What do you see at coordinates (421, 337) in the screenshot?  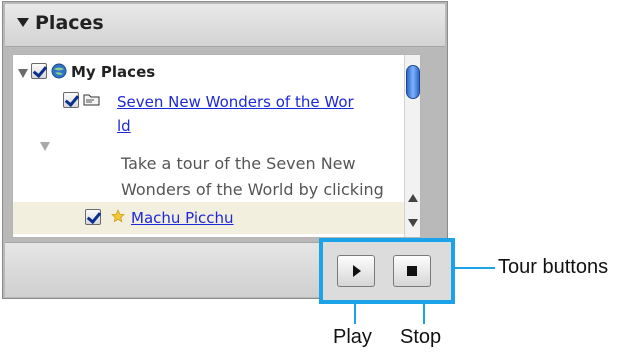 I see `stop-callout: Stop` at bounding box center [421, 337].